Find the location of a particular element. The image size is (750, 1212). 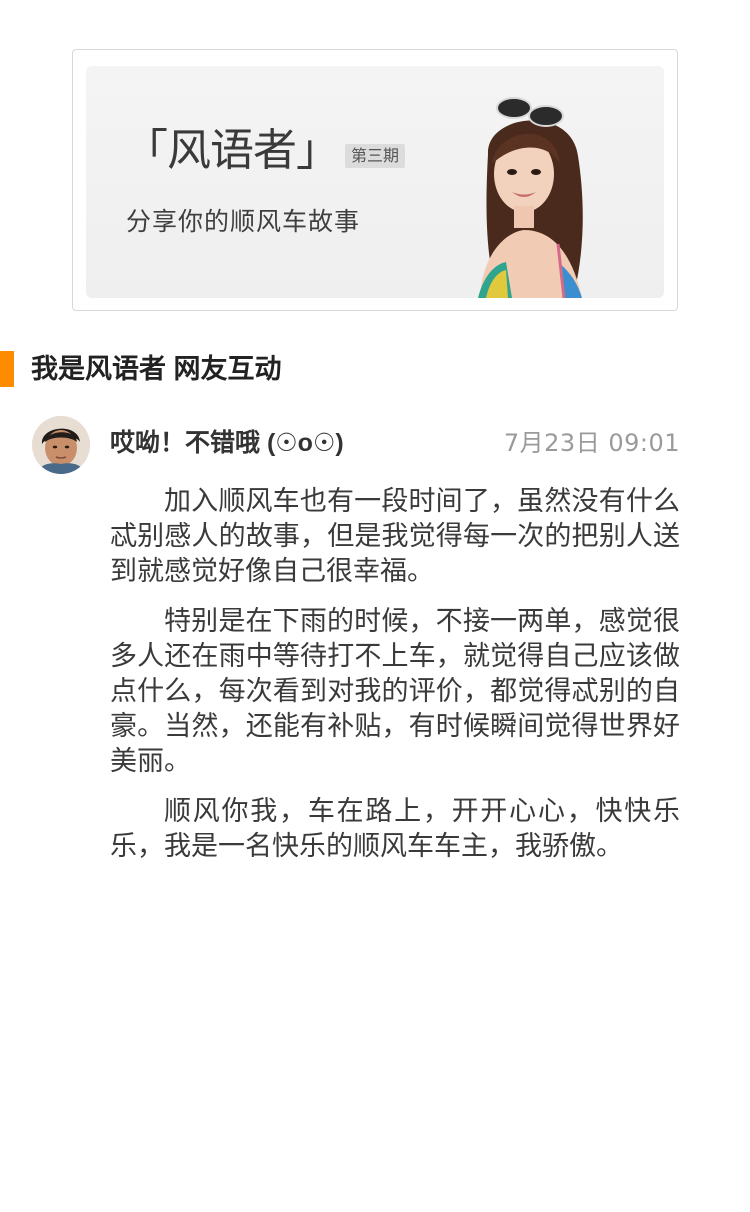

avatar-icon is located at coordinates (61, 445).